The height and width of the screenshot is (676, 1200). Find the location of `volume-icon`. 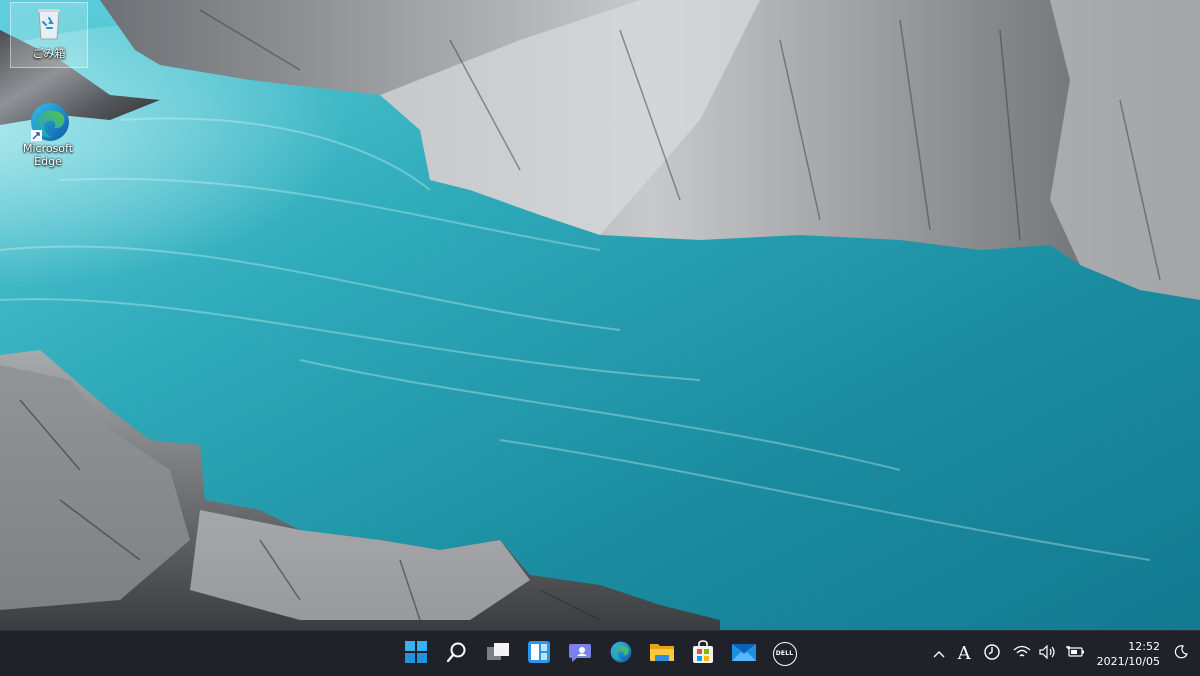

volume-icon is located at coordinates (1047, 653).